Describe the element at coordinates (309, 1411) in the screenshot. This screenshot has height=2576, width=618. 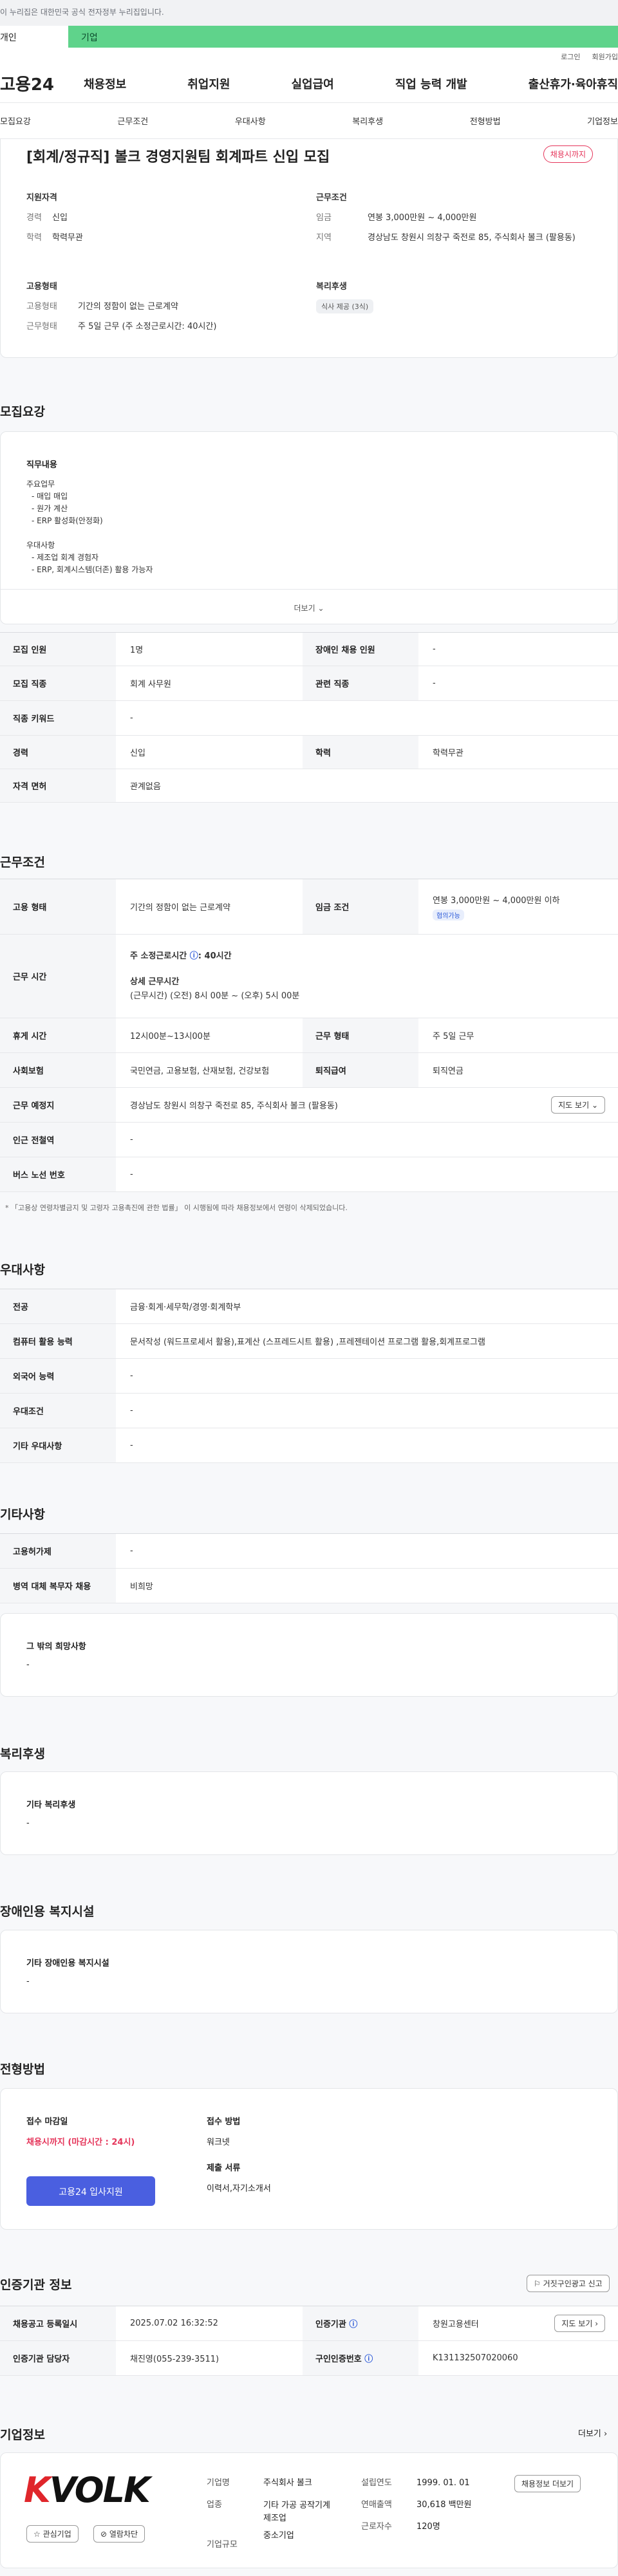
I see `table-row: 우대조건 -` at that location.